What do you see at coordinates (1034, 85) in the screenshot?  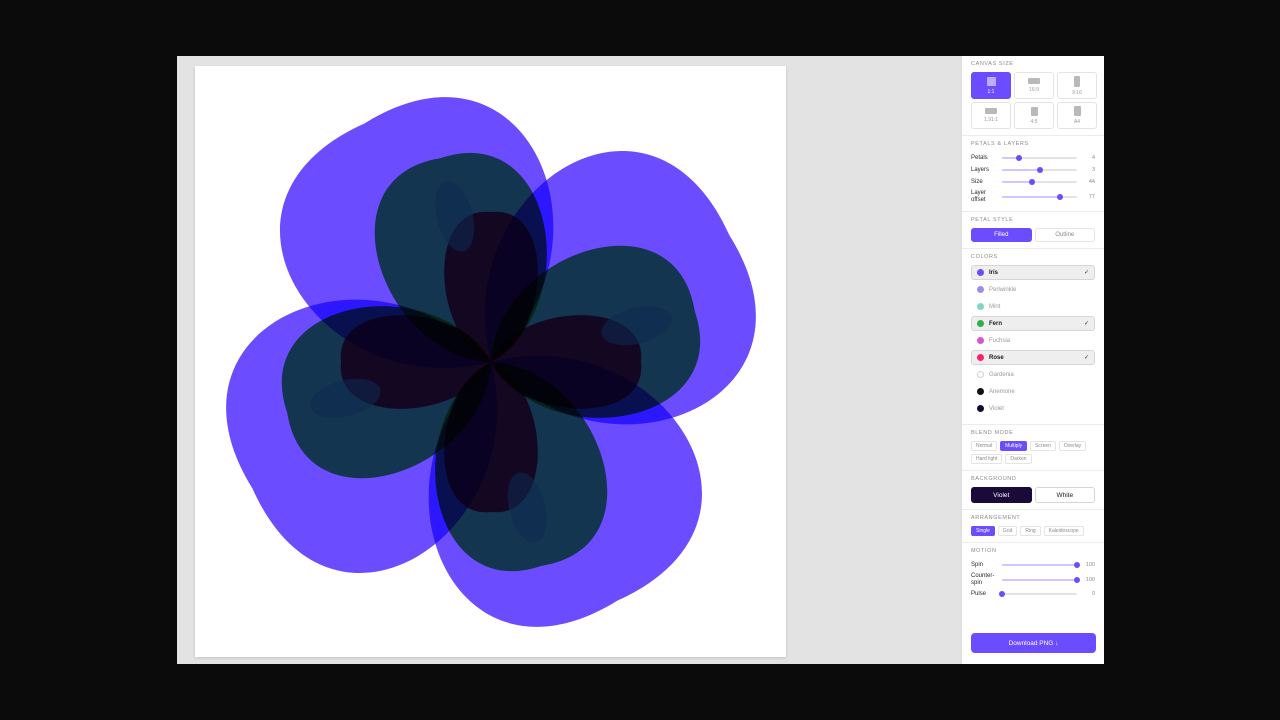 I see `canvas-size-option: 16:9` at bounding box center [1034, 85].